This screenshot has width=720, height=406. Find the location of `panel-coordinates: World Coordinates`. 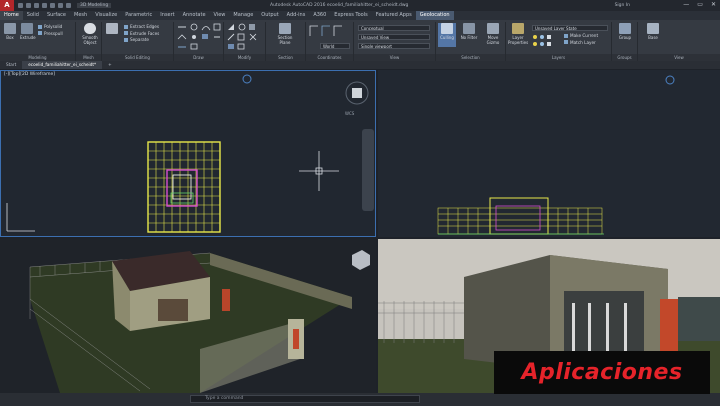

panel-coordinates: World Coordinates is located at coordinates (330, 41).